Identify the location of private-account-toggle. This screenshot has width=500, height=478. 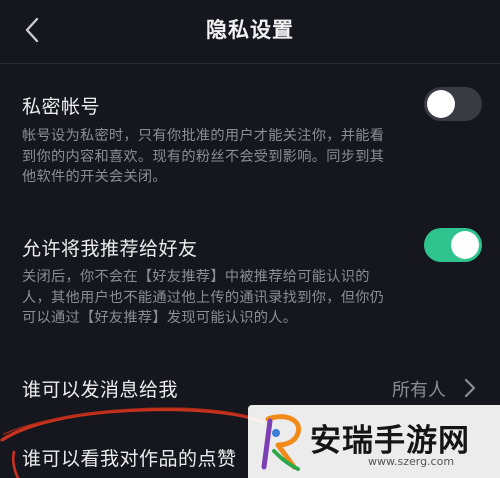
(453, 104).